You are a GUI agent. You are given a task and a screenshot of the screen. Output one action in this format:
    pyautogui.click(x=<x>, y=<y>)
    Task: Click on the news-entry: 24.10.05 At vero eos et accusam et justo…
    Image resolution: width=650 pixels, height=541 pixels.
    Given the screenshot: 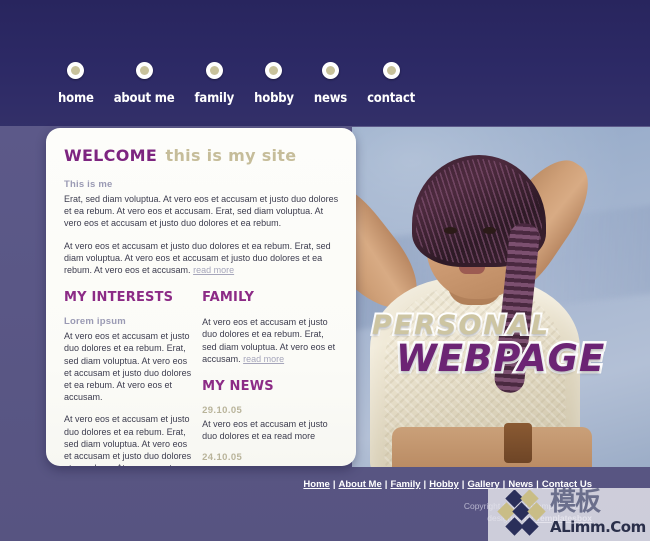 What is the action you would take?
    pyautogui.click(x=271, y=459)
    